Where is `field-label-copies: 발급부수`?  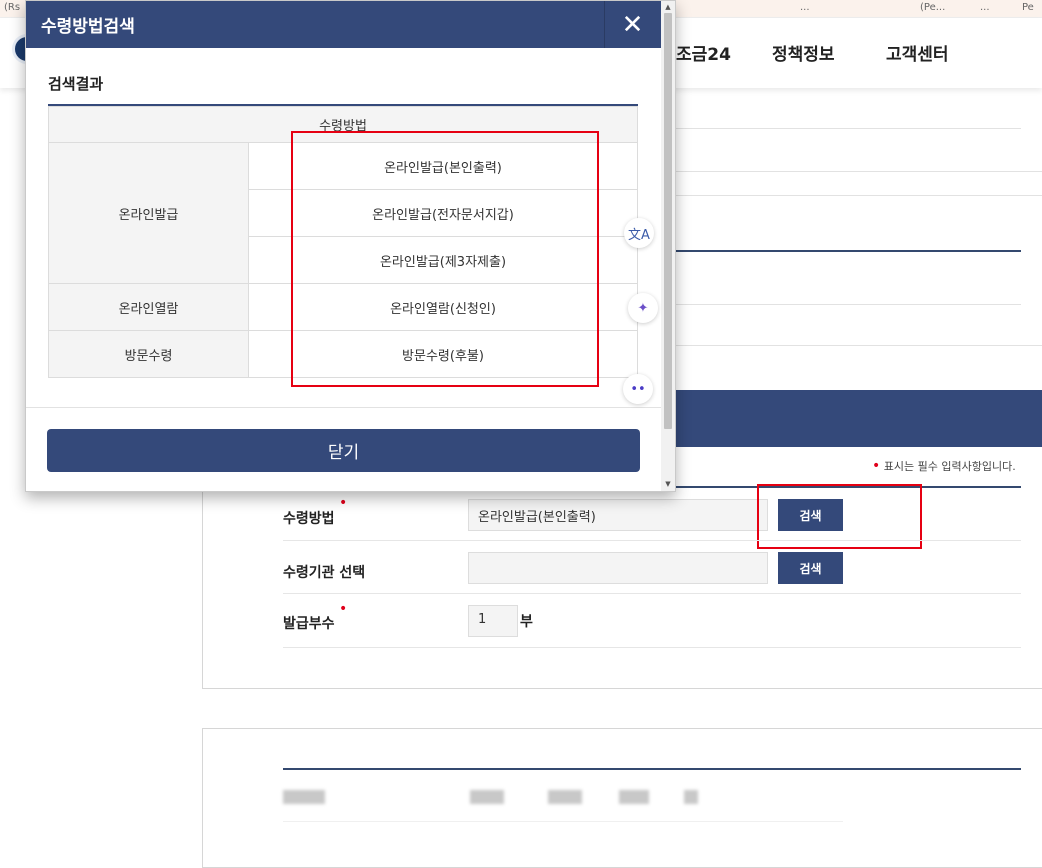 field-label-copies: 발급부수 is located at coordinates (309, 624).